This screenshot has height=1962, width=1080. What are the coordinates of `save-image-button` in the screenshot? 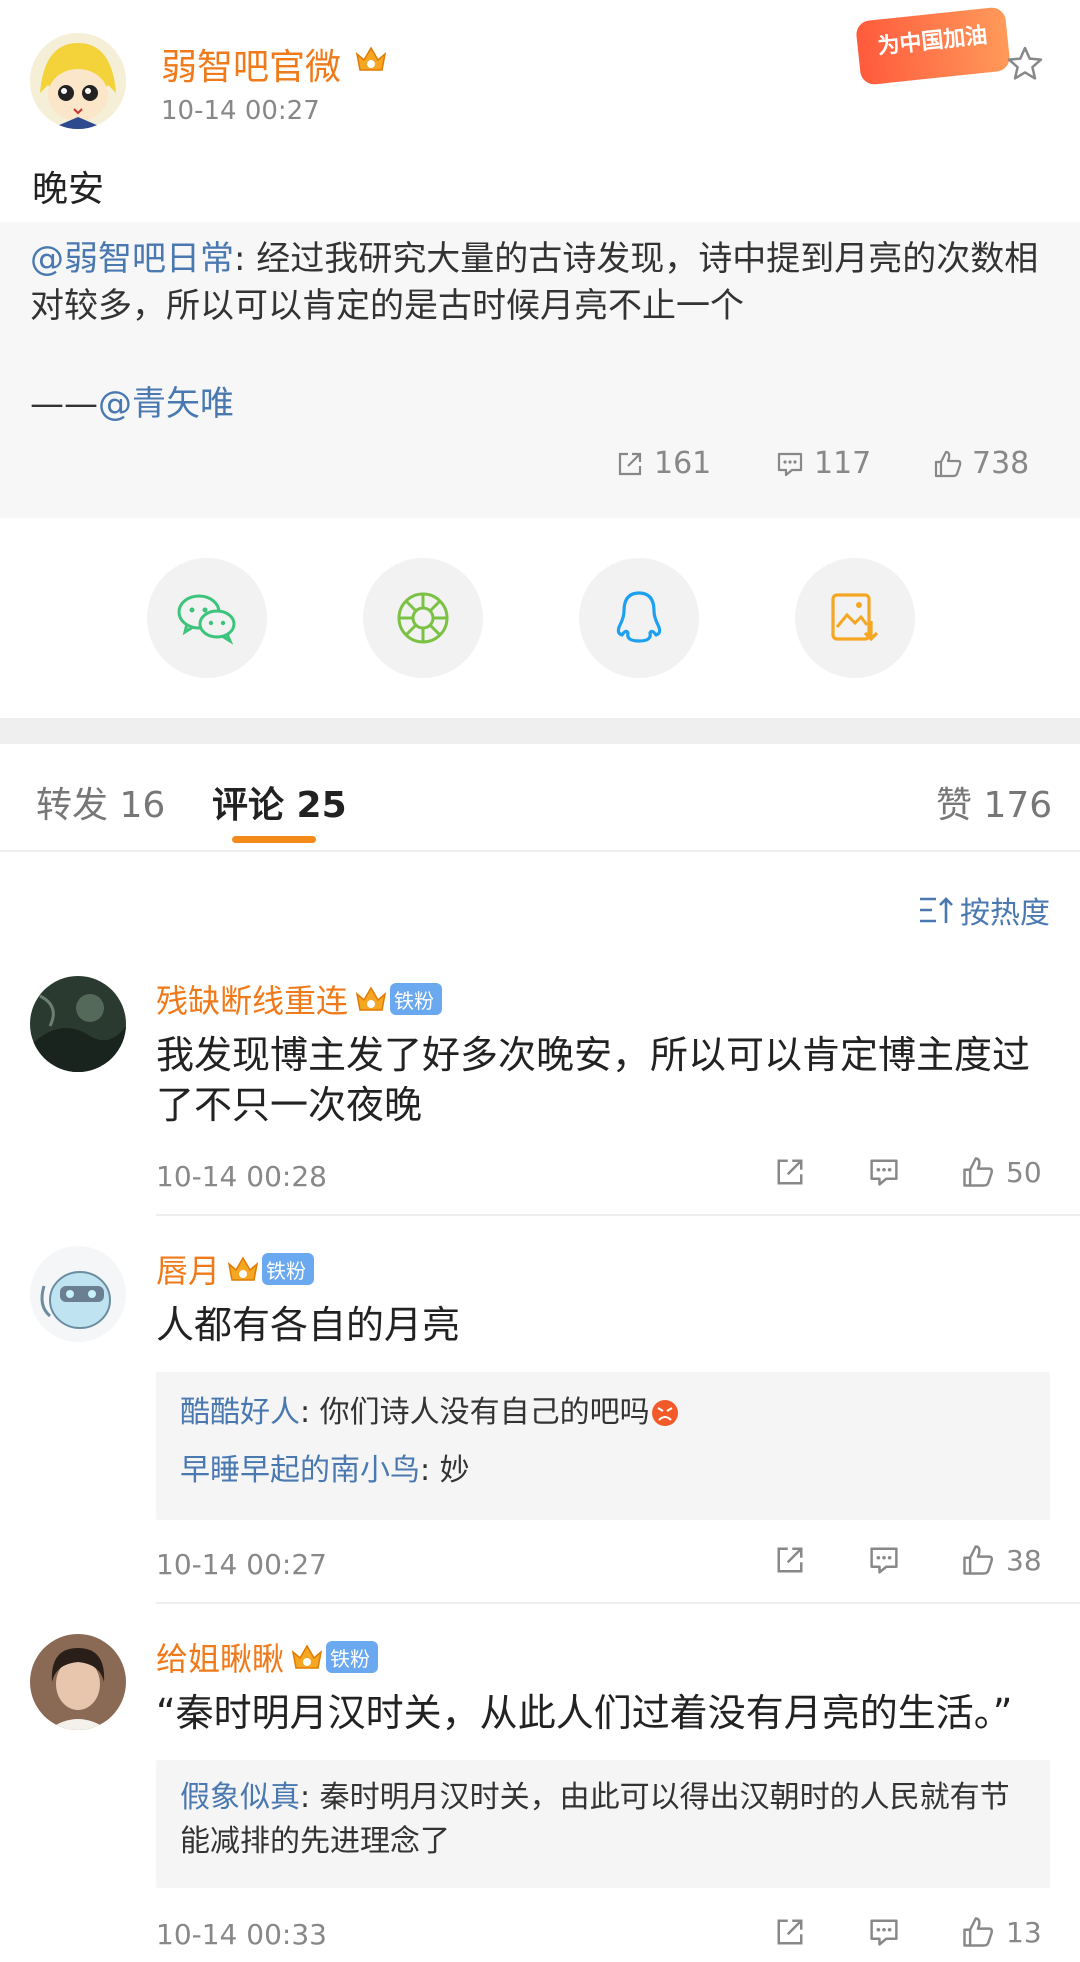 It's located at (855, 618).